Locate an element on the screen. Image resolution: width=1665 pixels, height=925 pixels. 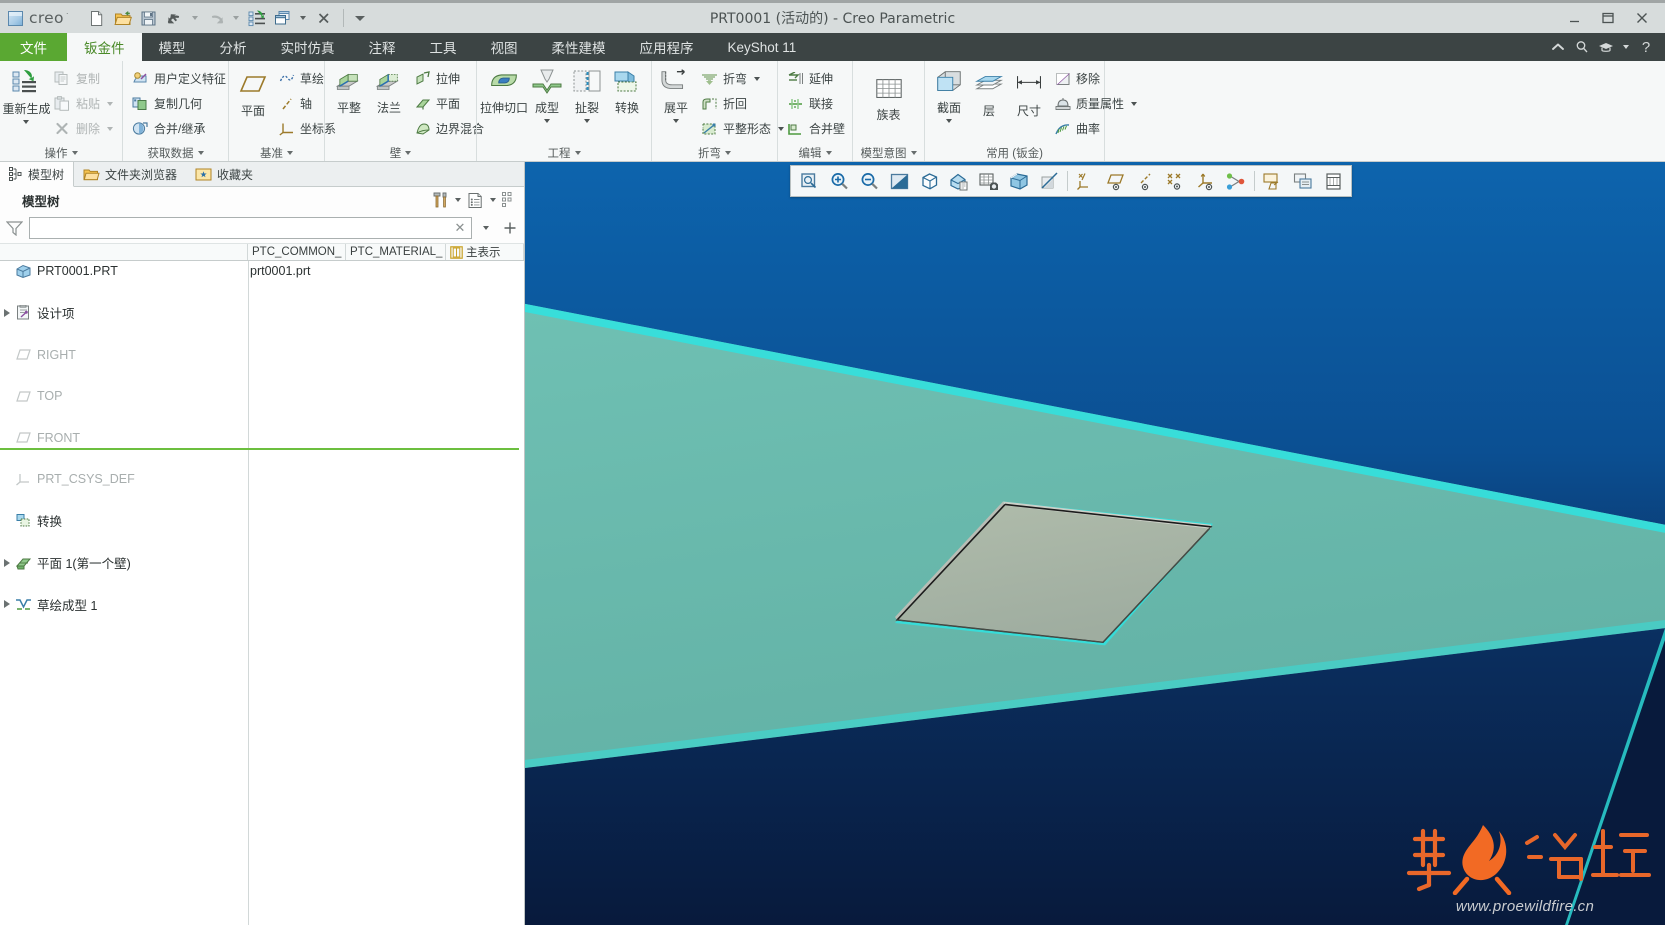
datum-display-icon is located at coordinates (1086, 181).